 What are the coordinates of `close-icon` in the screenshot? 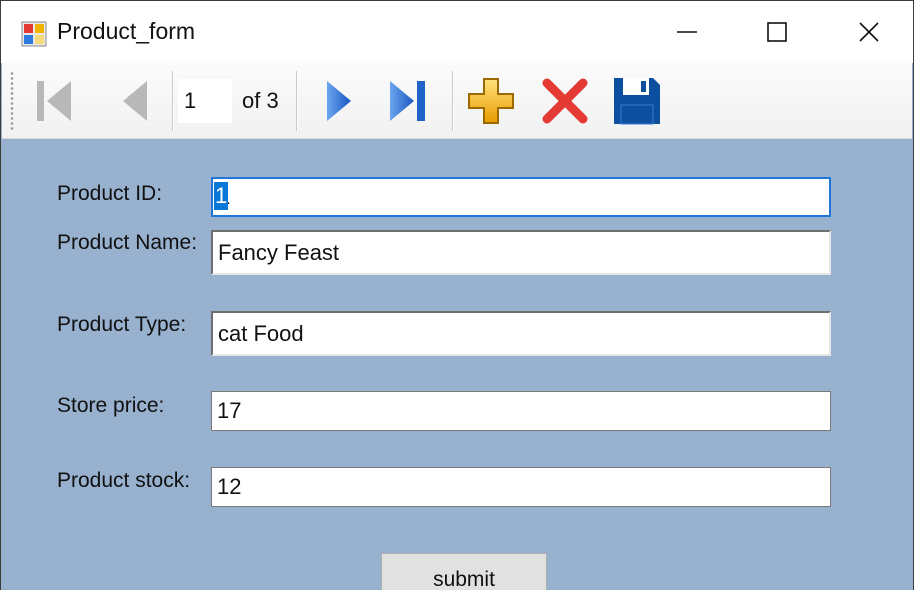 It's located at (869, 32).